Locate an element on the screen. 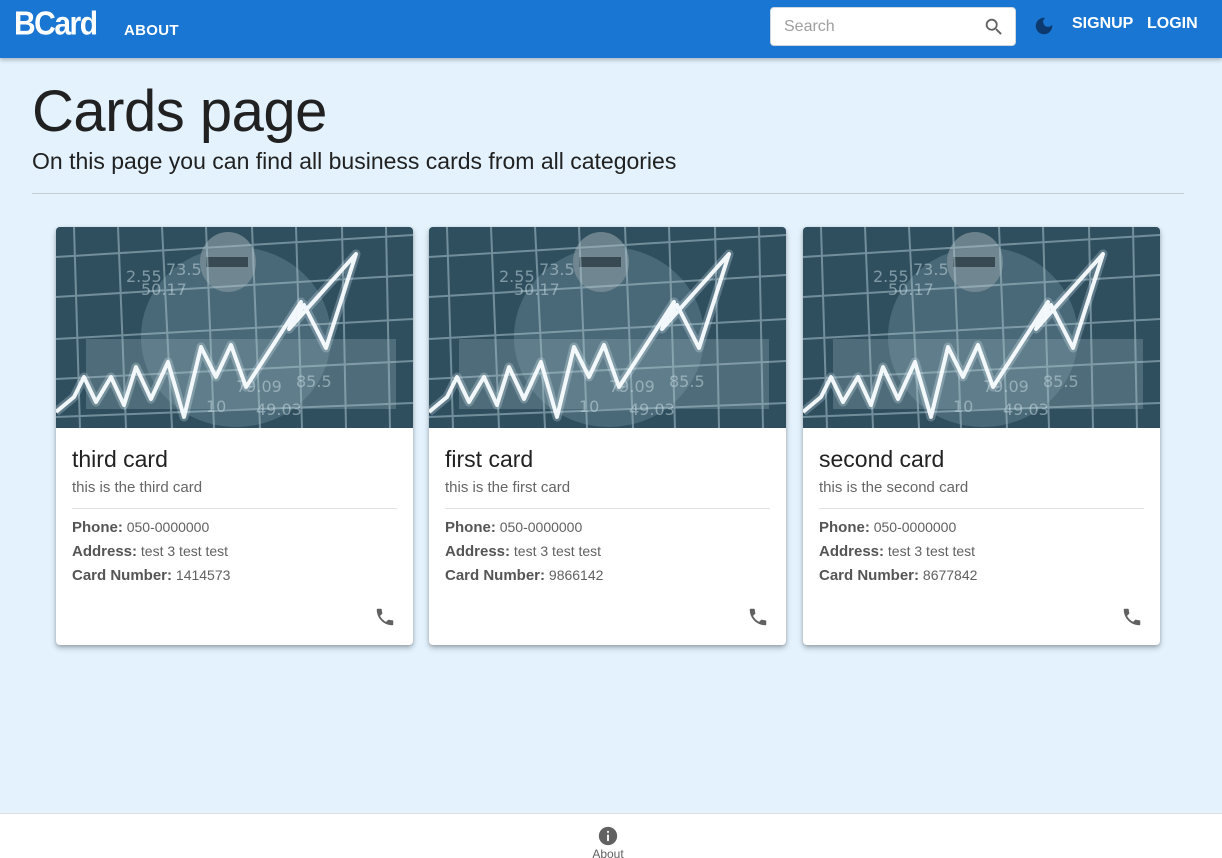 The width and height of the screenshot is (1222, 858). nav-about-link: ABOUT is located at coordinates (151, 30).